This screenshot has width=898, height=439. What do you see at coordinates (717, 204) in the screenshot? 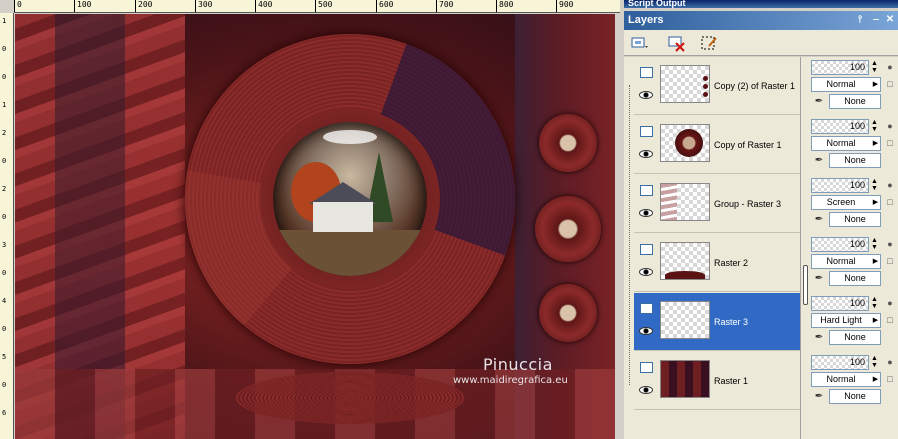
I see `layer-row: Group - Raster 3` at bounding box center [717, 204].